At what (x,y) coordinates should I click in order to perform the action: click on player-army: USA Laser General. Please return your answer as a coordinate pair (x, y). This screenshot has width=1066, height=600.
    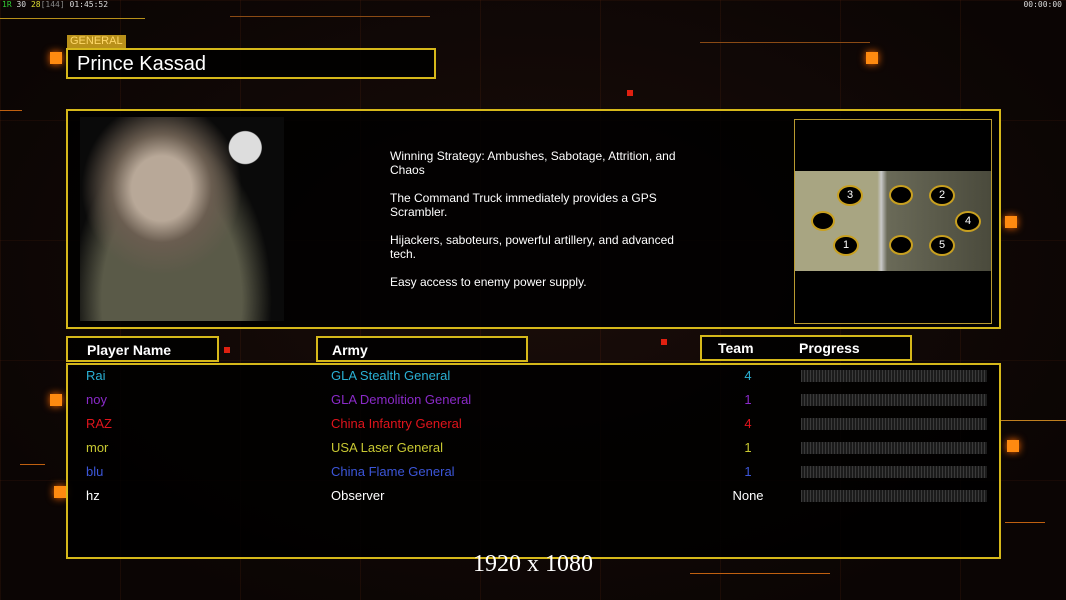
    Looking at the image, I should click on (387, 447).